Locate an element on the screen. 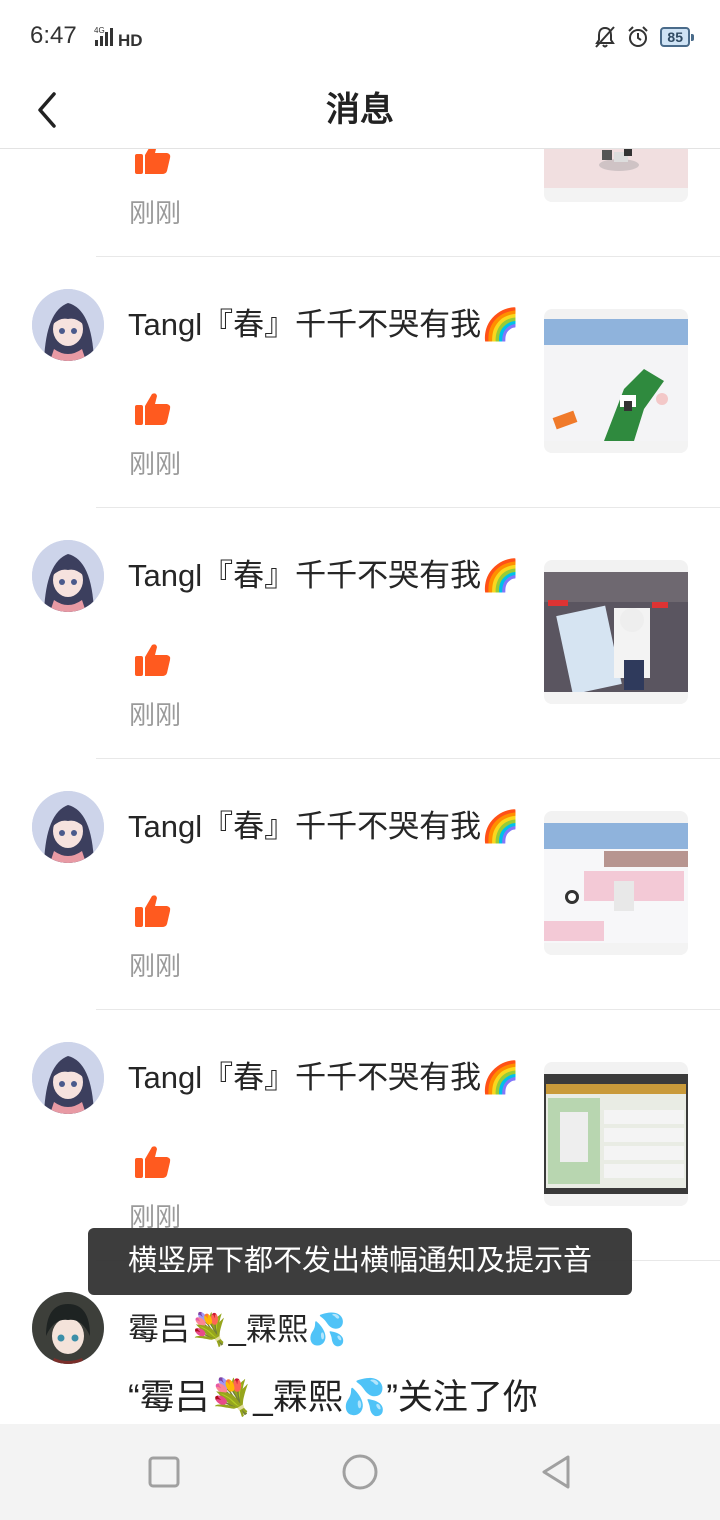  mute-bell-icon is located at coordinates (605, 37).